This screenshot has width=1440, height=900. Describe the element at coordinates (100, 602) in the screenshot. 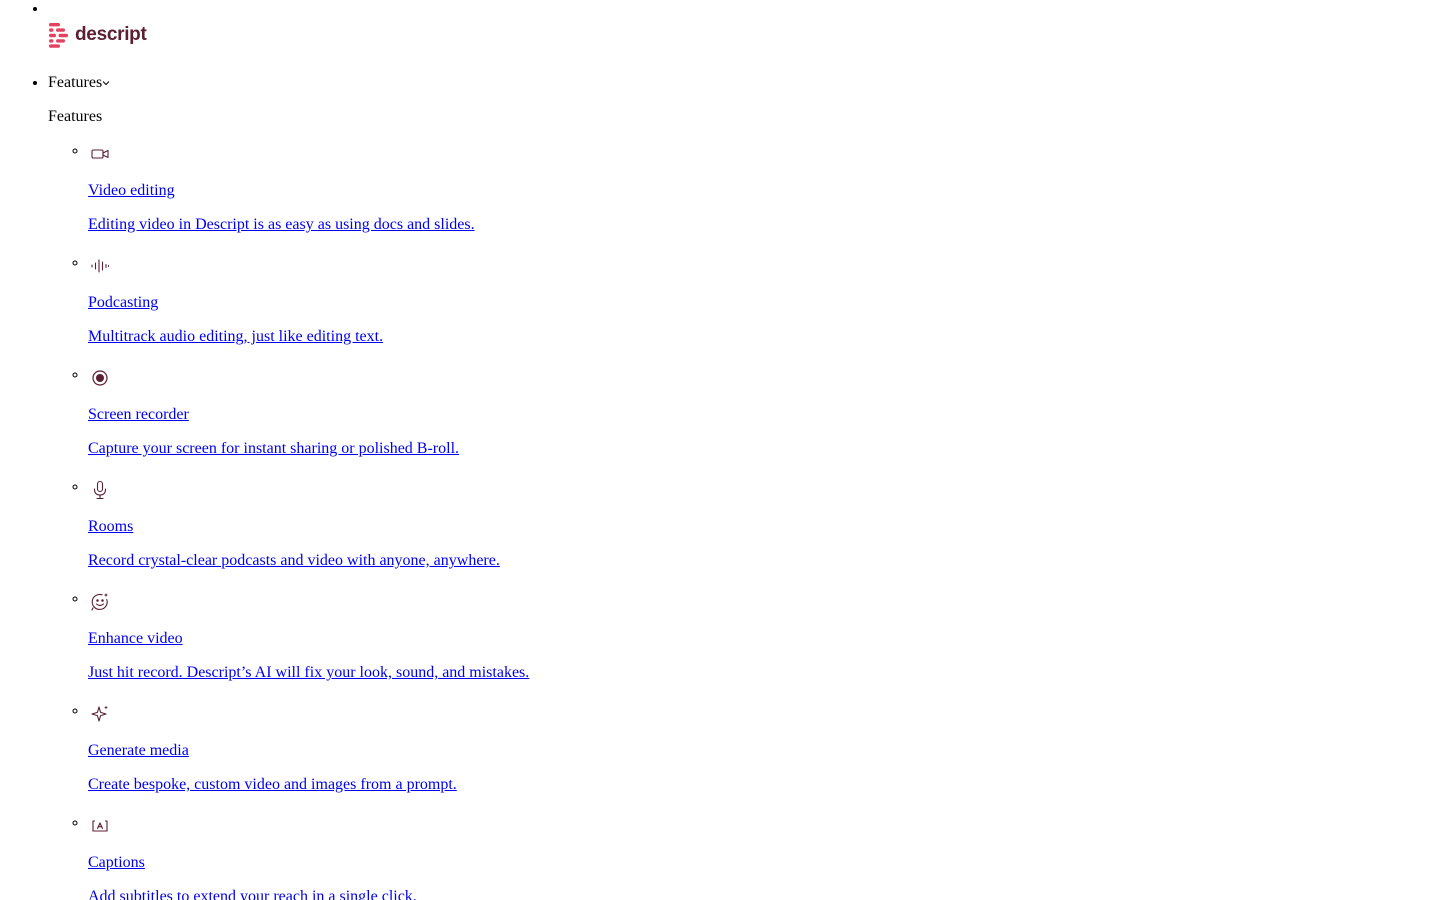

I see `smiley-sparkle-icon` at that location.